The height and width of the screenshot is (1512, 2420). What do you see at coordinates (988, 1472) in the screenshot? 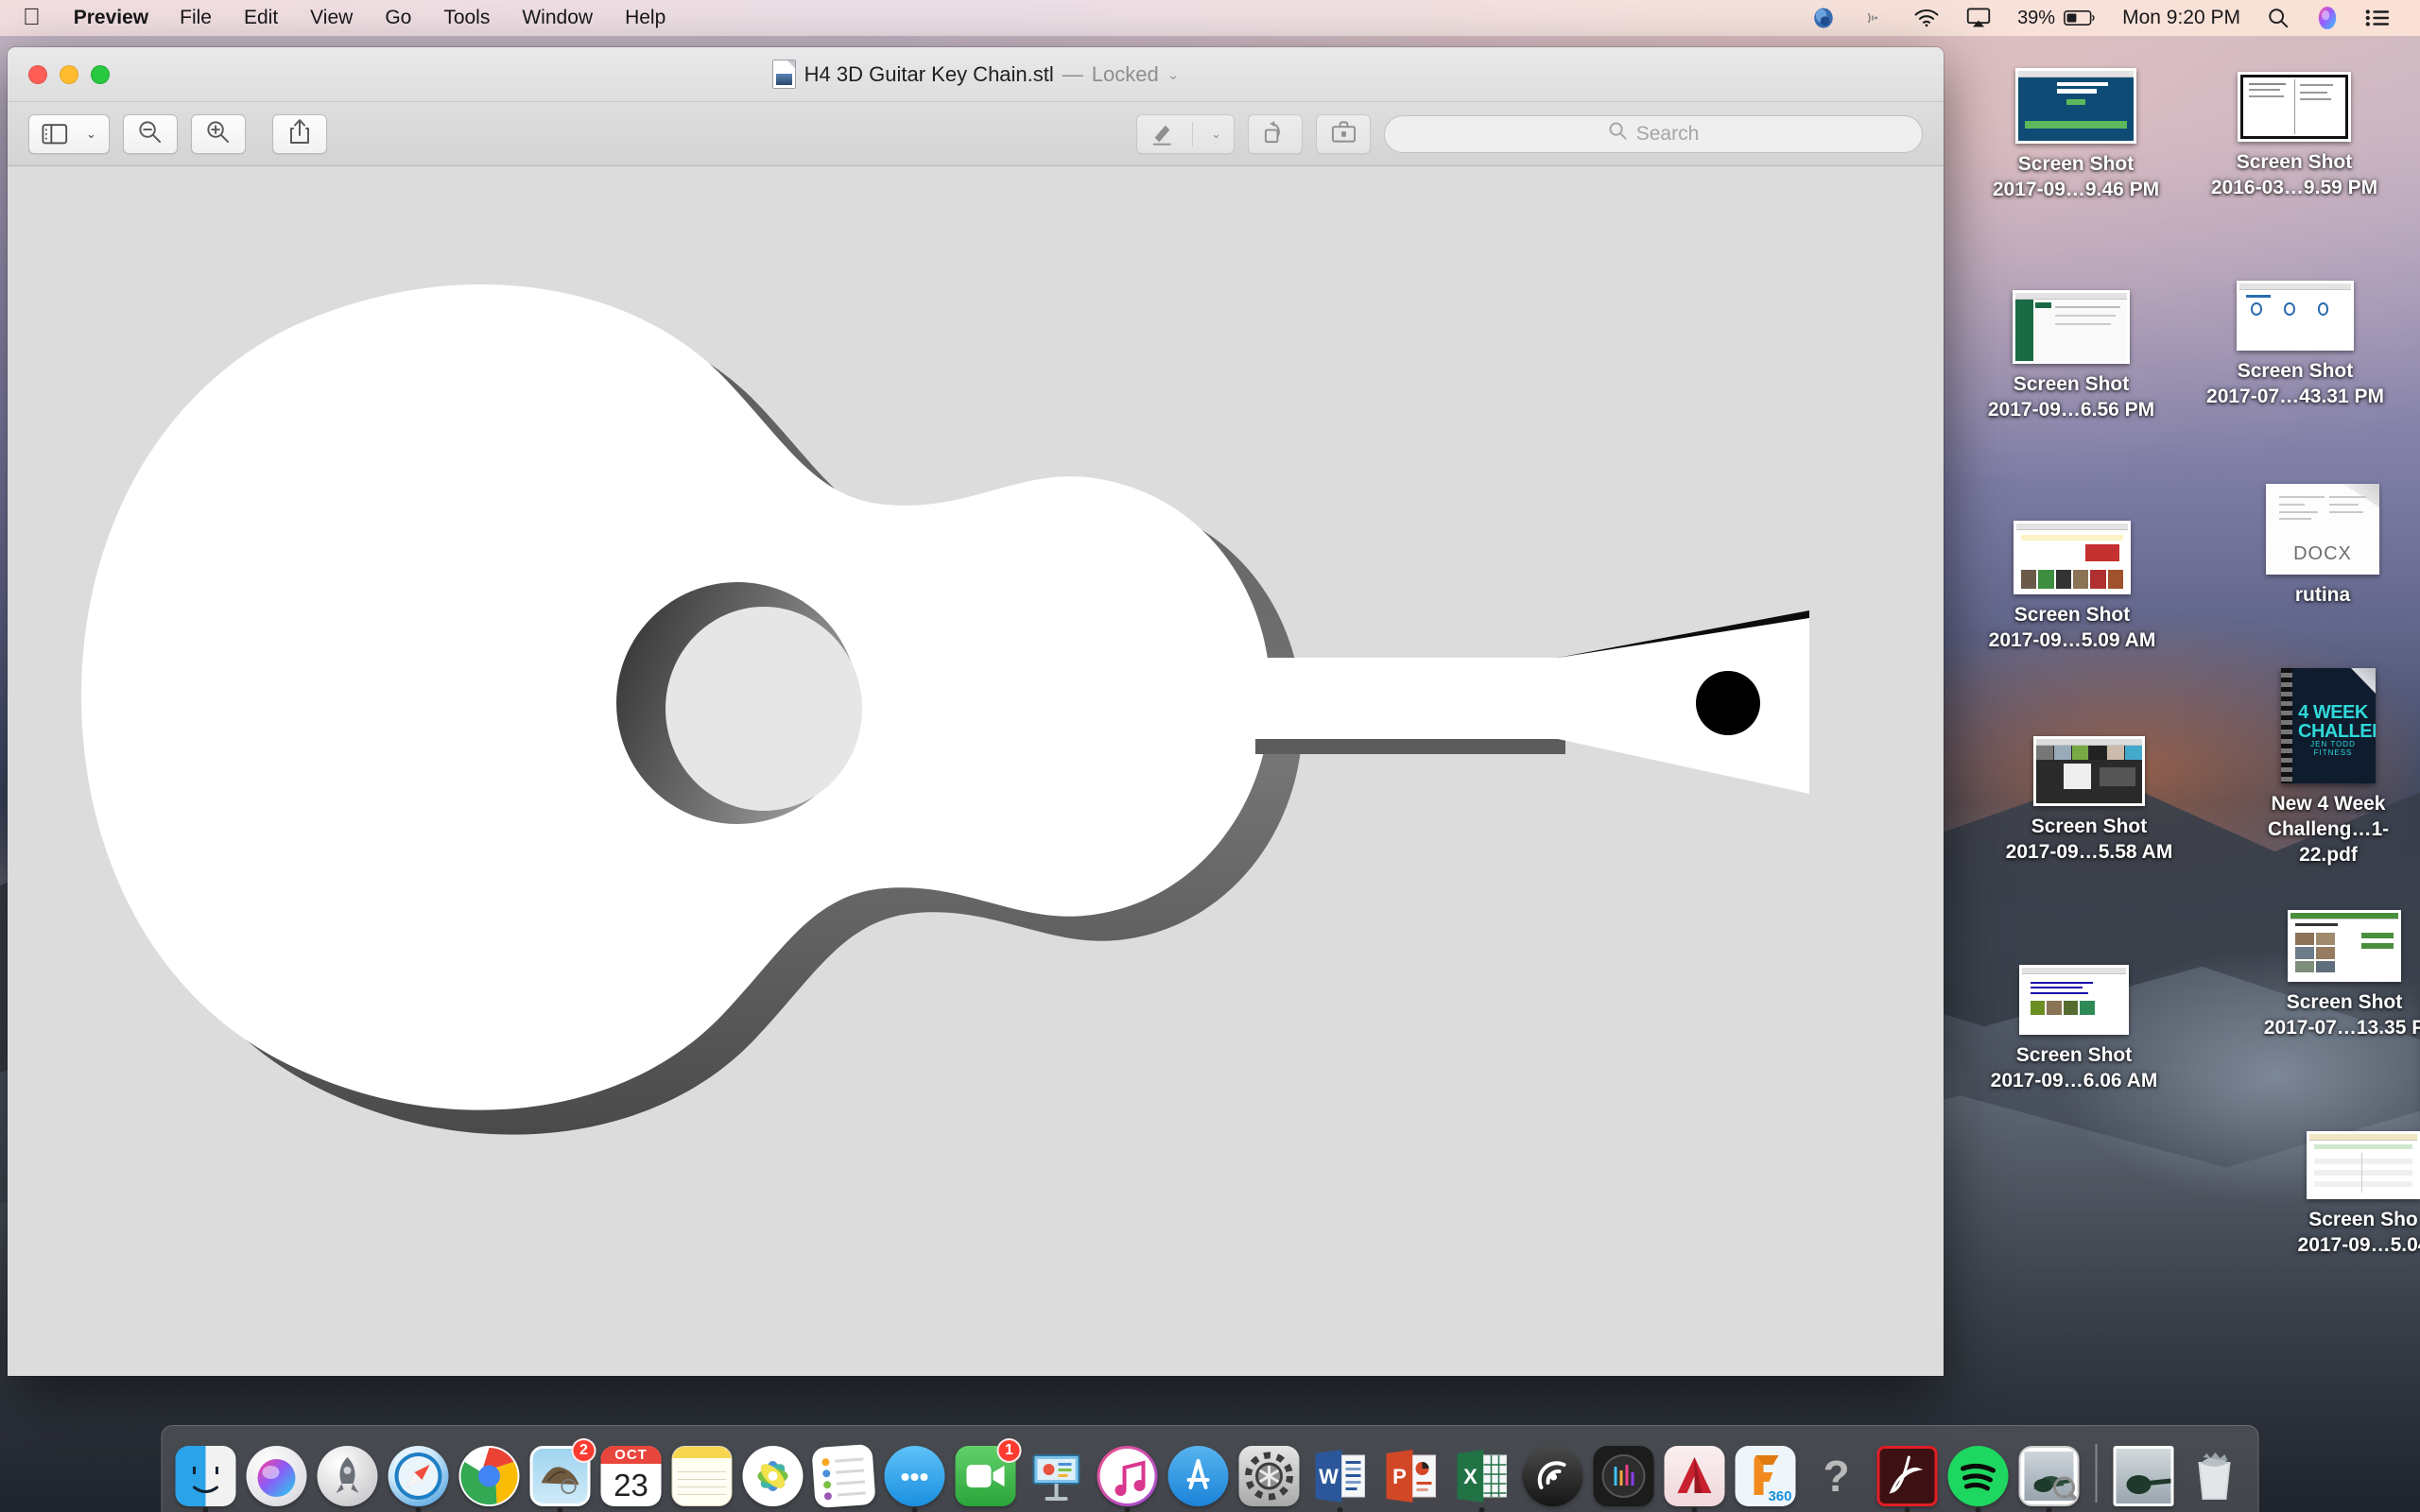
I see `dock-item-facetime: 1` at bounding box center [988, 1472].